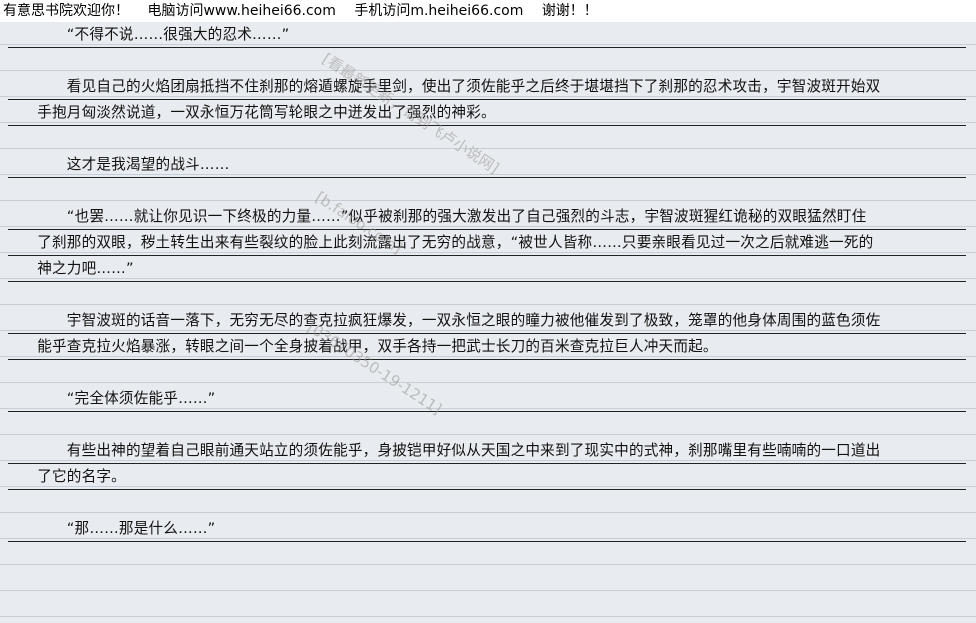 The image size is (976, 623). I want to click on site-welcome: 有意思书院欢迎你！, so click(66, 11).